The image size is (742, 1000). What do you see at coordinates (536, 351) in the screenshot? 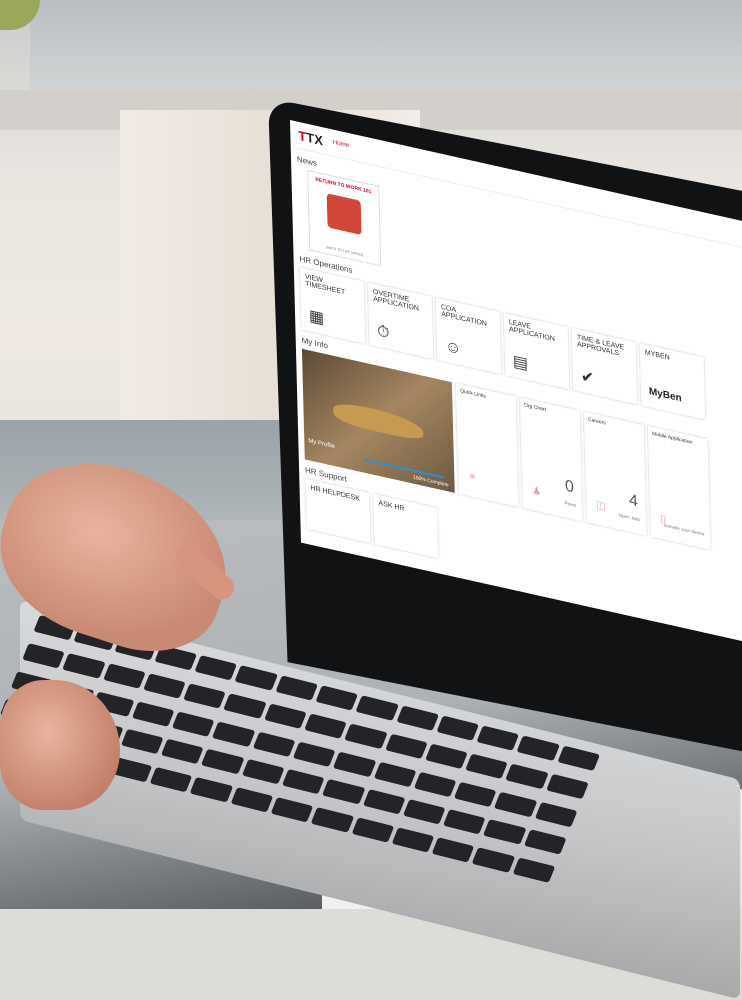
I see `tile-leave-application: LEAVE APPLICATION ▤` at bounding box center [536, 351].